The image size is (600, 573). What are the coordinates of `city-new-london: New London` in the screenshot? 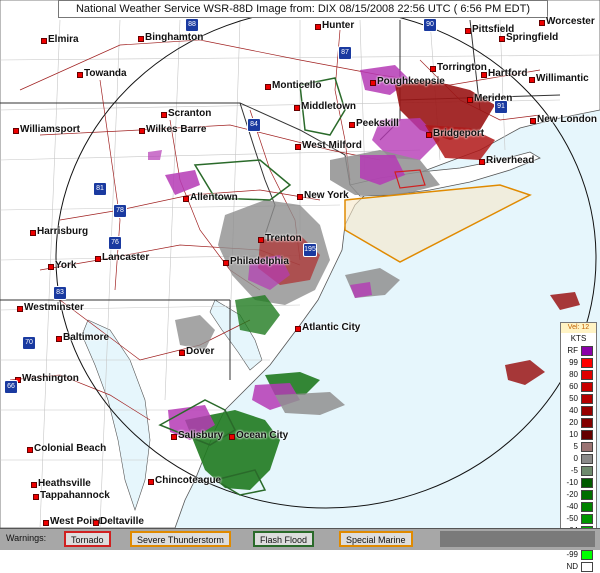 It's located at (563, 119).